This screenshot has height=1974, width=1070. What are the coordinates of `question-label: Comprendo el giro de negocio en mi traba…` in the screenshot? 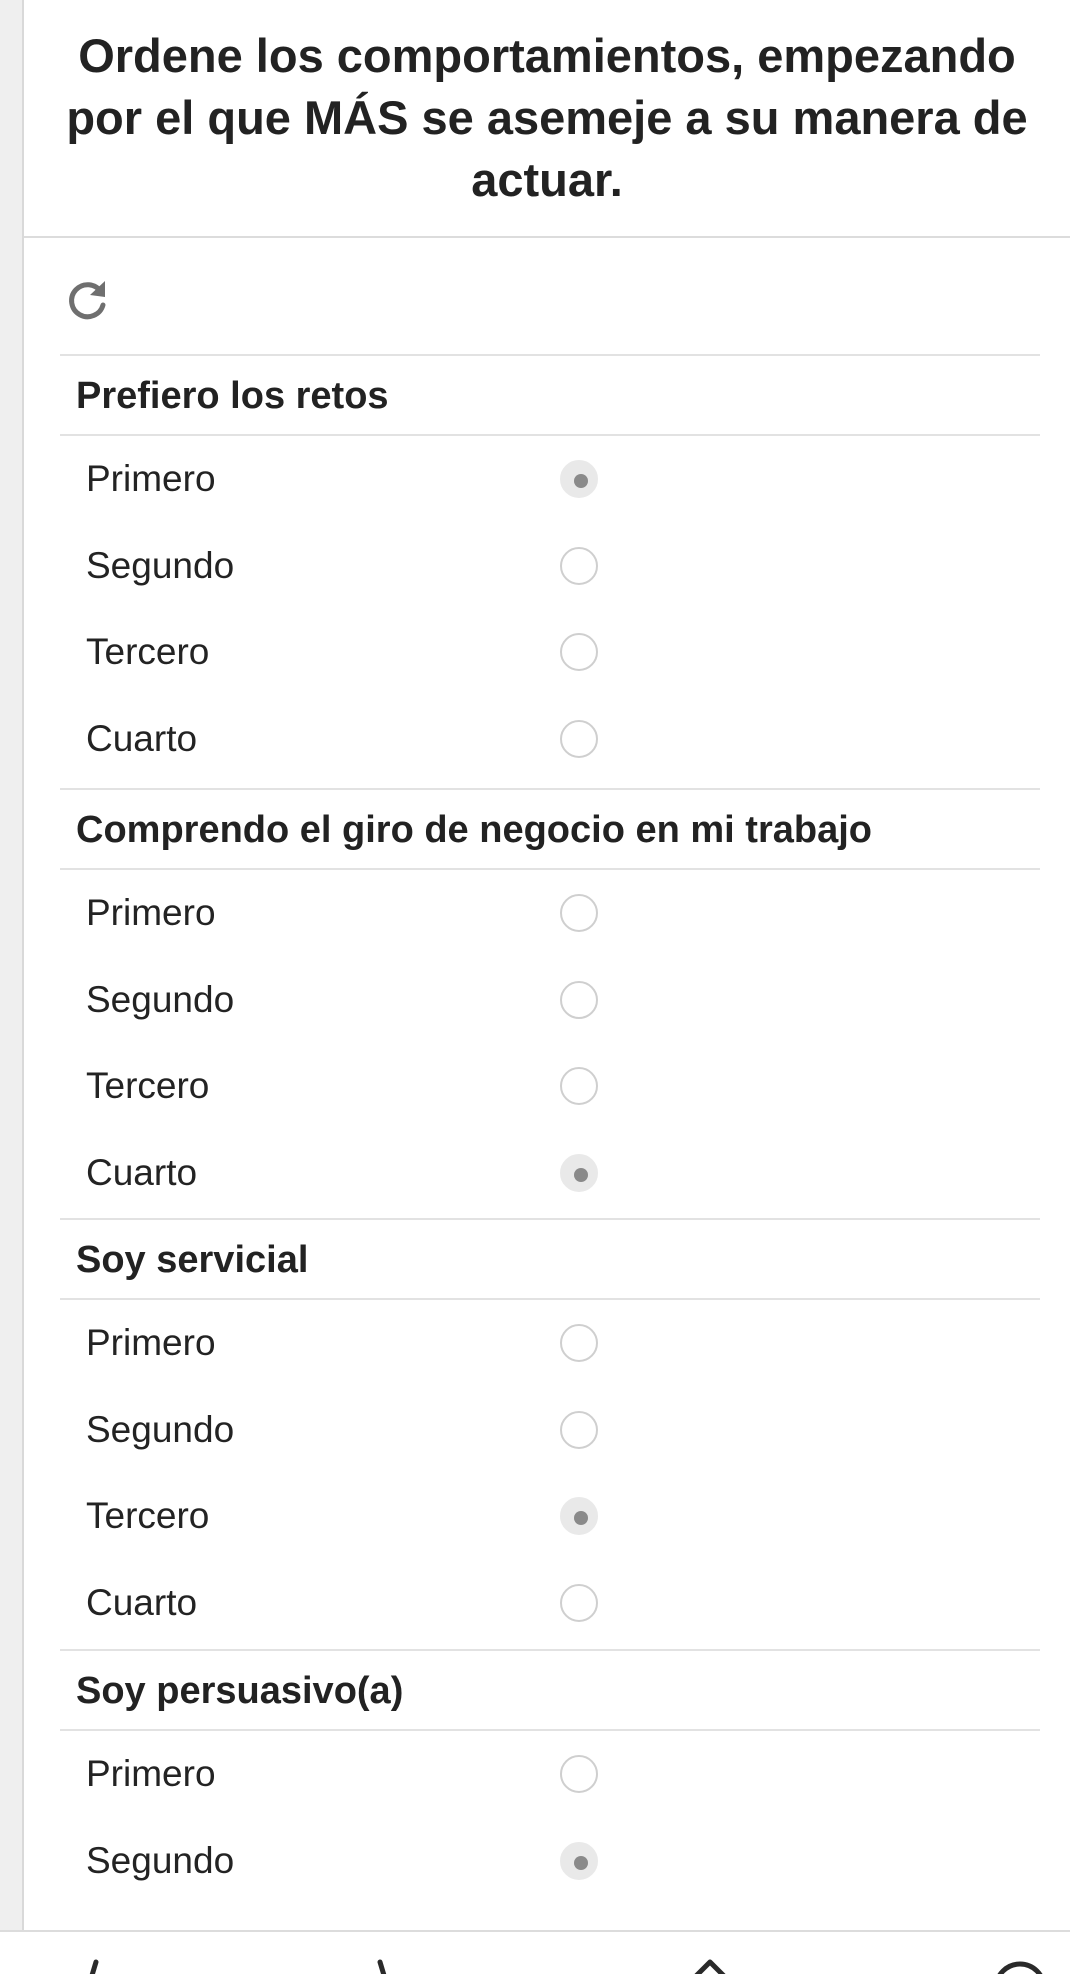 It's located at (550, 830).